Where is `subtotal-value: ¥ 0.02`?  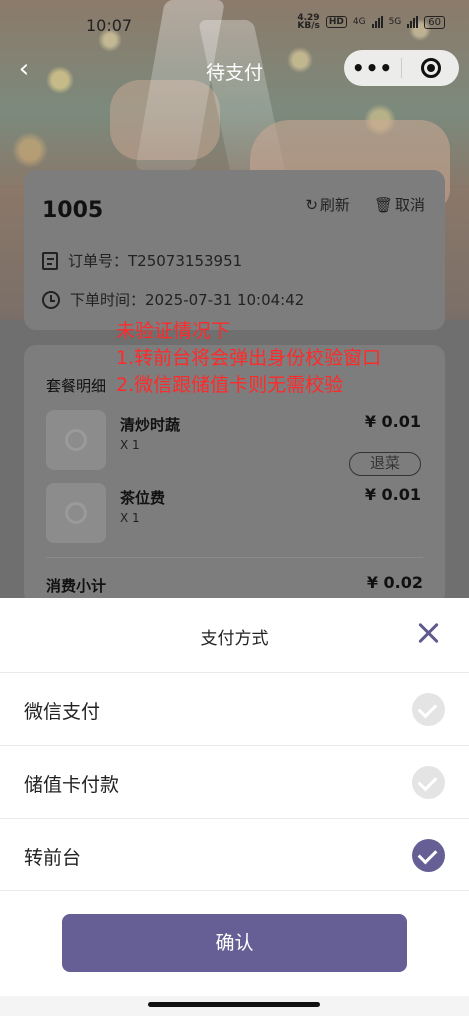 subtotal-value: ¥ 0.02 is located at coordinates (394, 582).